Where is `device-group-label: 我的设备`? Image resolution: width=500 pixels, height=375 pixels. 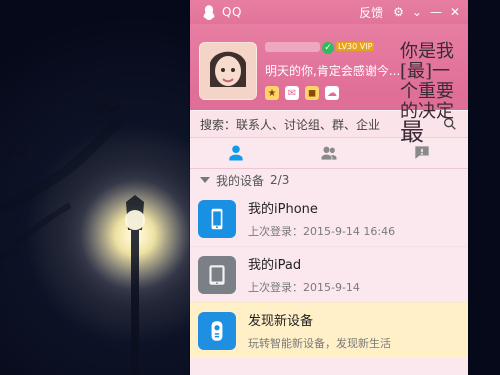 device-group-label: 我的设备 is located at coordinates (240, 180).